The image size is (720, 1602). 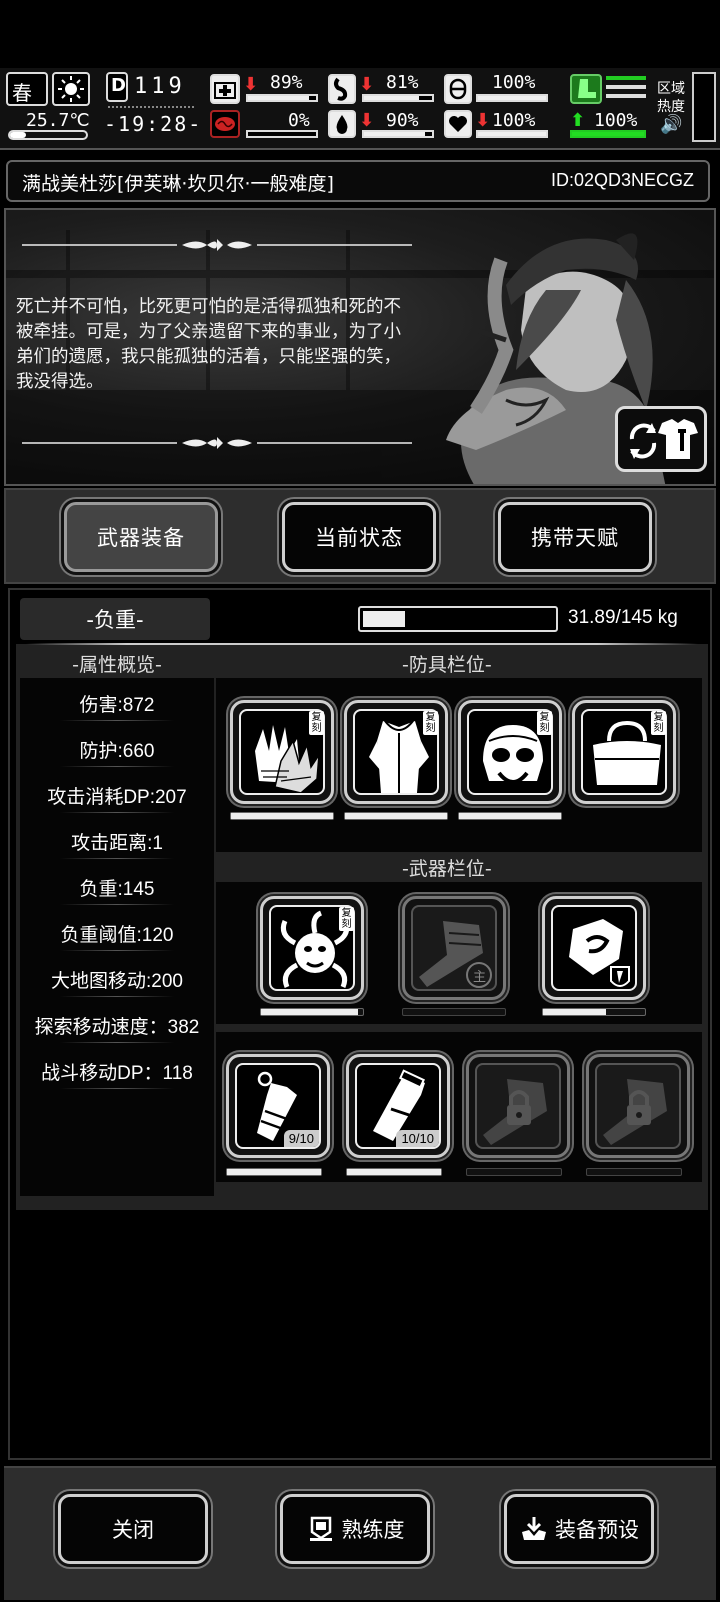 What do you see at coordinates (117, 1073) in the screenshot?
I see `attribute-stat: 战斗移动DP：118` at bounding box center [117, 1073].